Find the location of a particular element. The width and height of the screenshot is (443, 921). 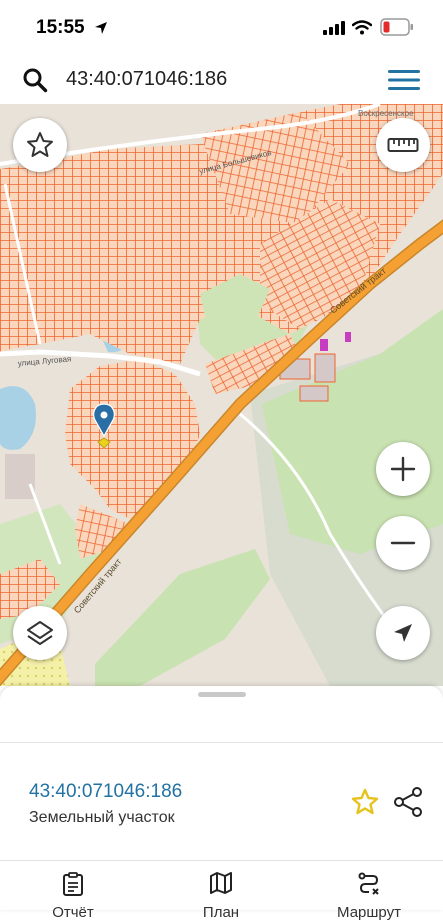

zoom-in-button is located at coordinates (403, 469).